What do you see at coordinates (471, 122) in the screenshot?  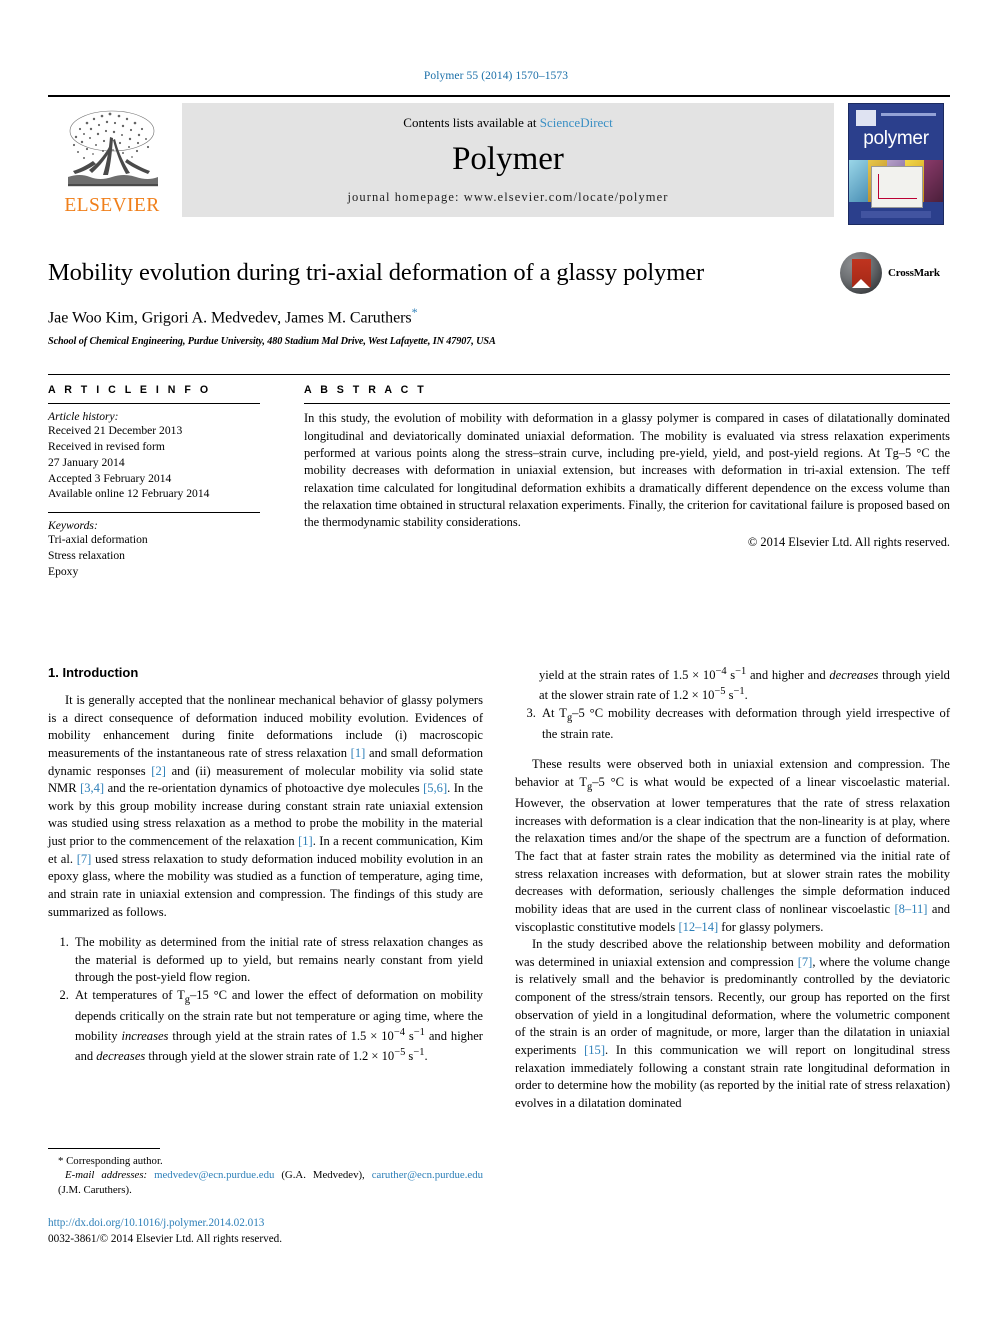 I see `contents-prefix: Contents lists available at` at bounding box center [471, 122].